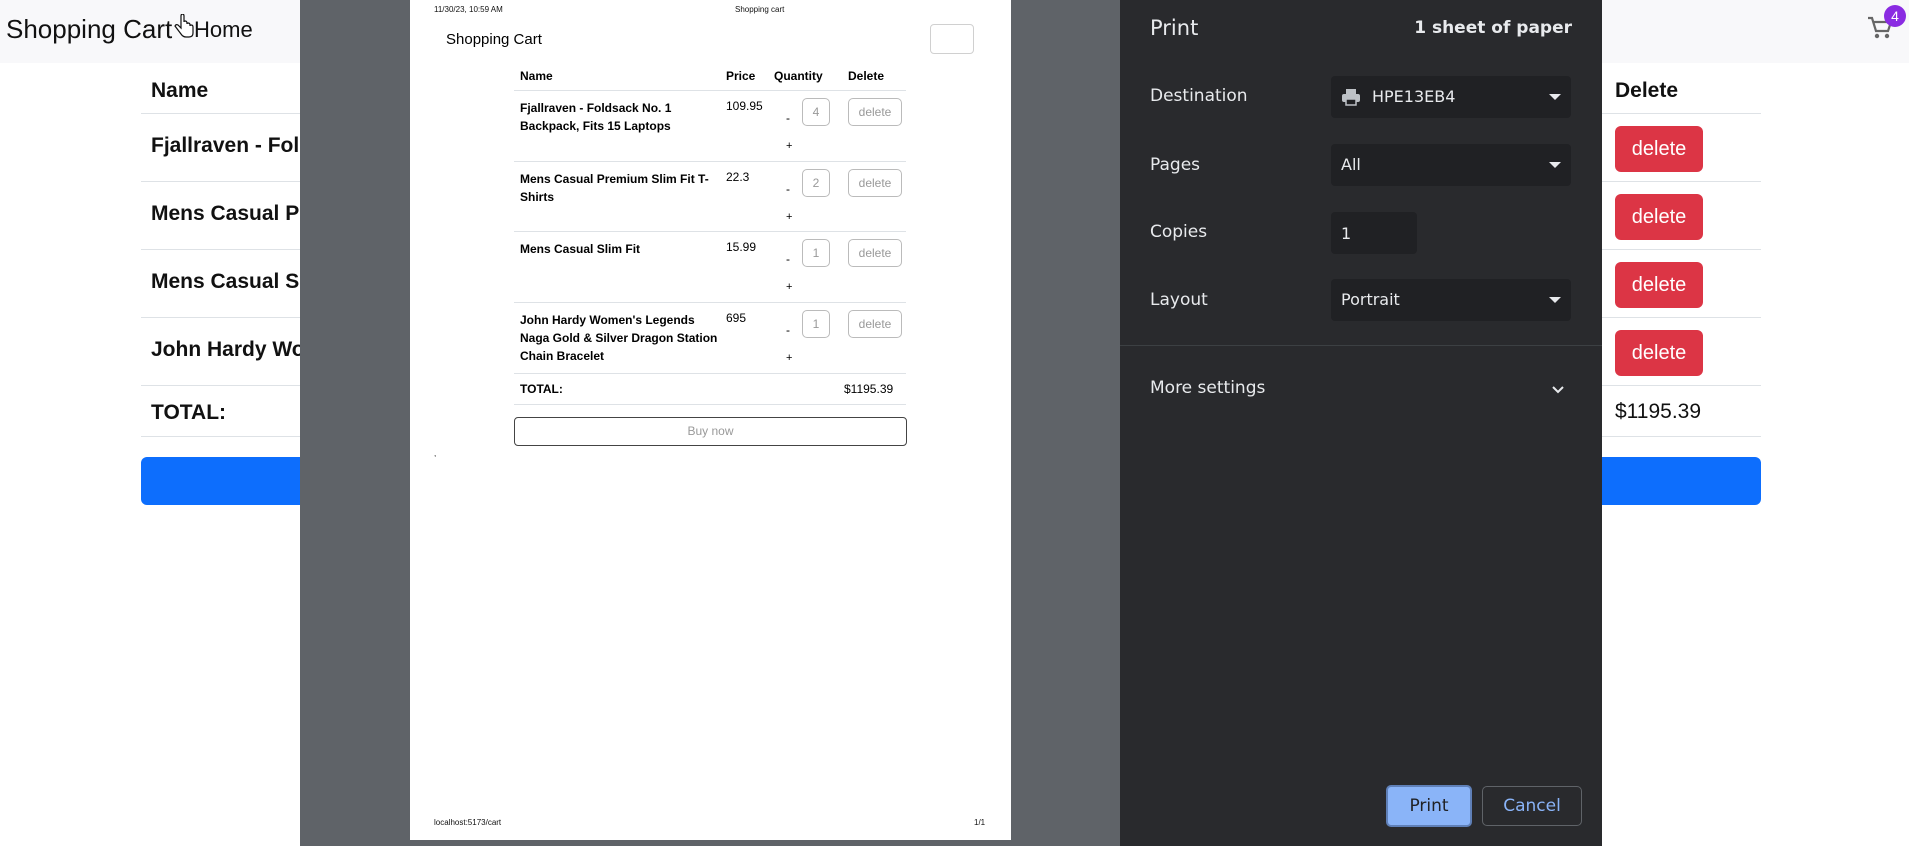  I want to click on preview-cart-box, so click(952, 39).